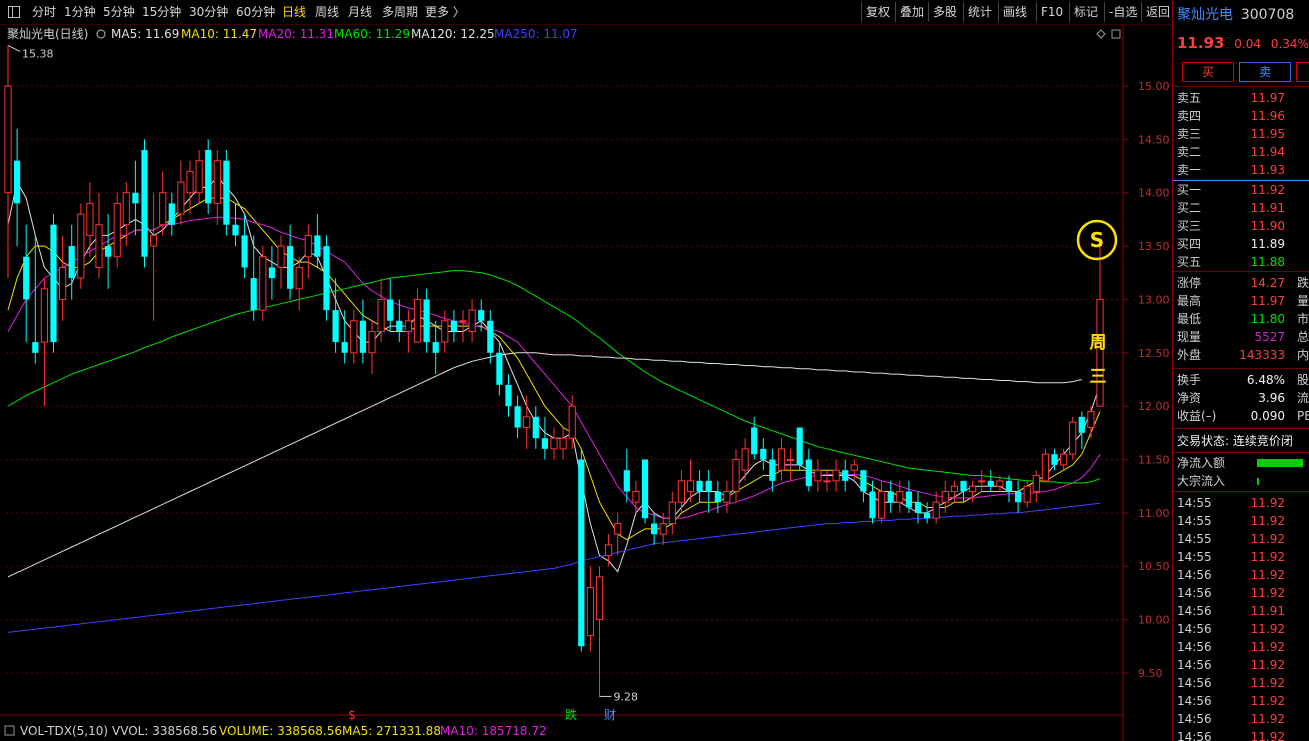 The height and width of the screenshot is (741, 1309). Describe the element at coordinates (1122, 12) in the screenshot. I see `tool-button-7: -自选` at that location.